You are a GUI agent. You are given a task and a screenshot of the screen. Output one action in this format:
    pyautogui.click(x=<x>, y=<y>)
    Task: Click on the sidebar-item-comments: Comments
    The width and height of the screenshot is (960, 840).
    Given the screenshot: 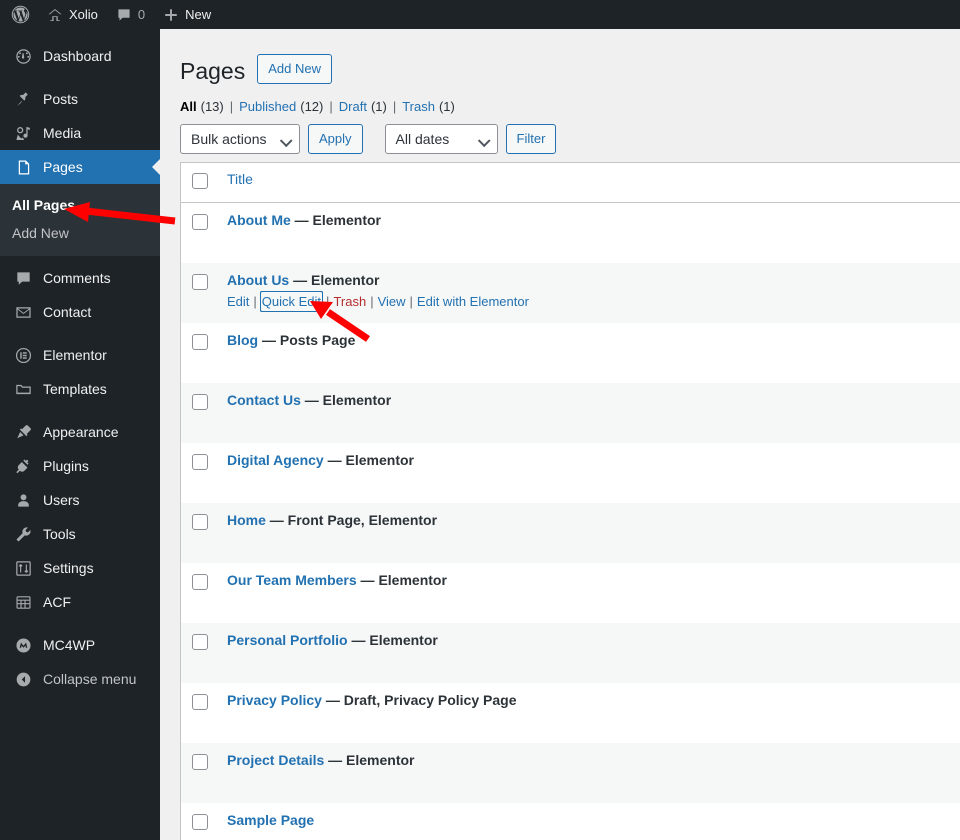 What is the action you would take?
    pyautogui.click(x=80, y=278)
    